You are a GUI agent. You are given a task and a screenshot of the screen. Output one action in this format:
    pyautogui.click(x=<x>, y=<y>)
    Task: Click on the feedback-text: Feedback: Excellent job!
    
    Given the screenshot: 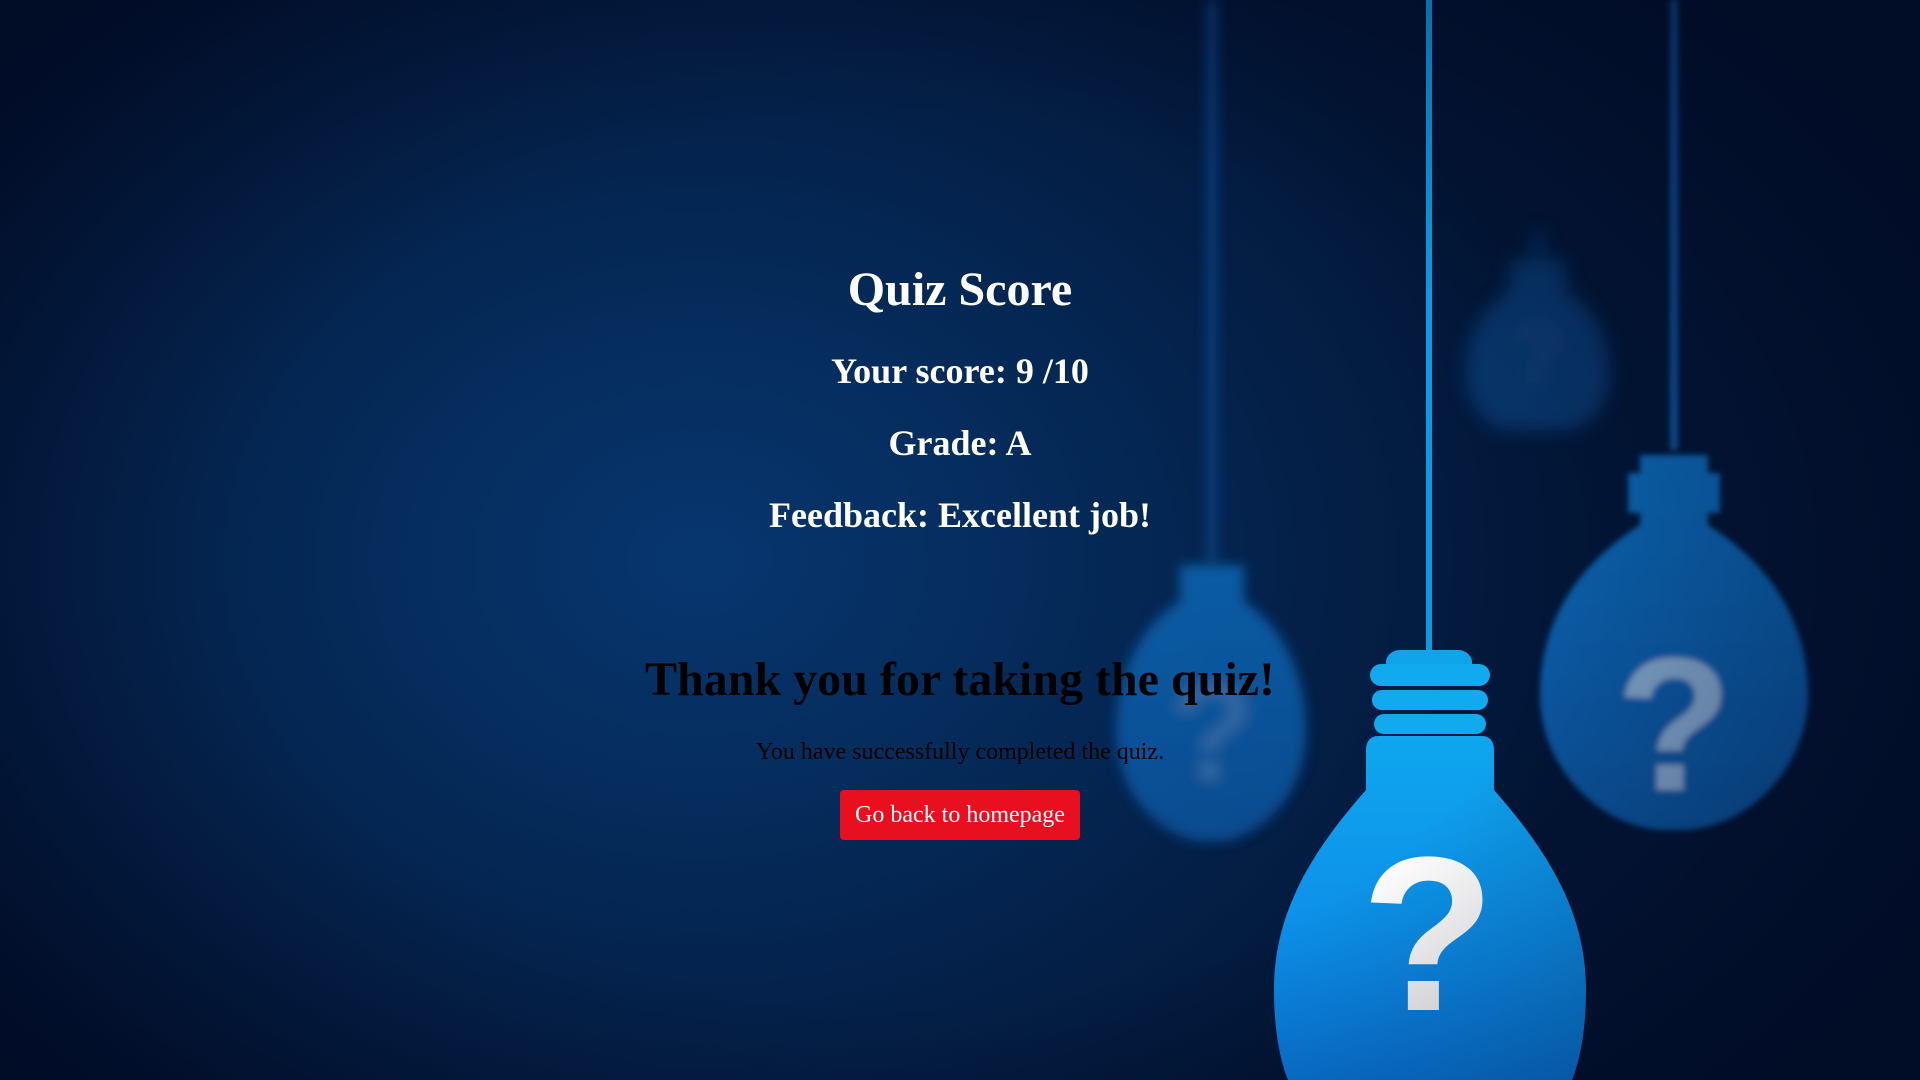 What is the action you would take?
    pyautogui.click(x=960, y=515)
    